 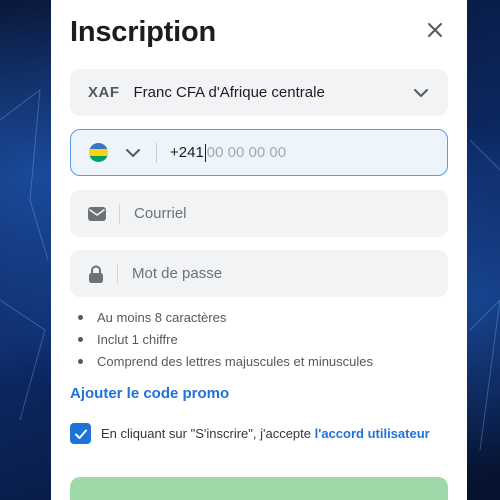 I want to click on password-rule-item: Inclut 1 chiffre, so click(x=225, y=339).